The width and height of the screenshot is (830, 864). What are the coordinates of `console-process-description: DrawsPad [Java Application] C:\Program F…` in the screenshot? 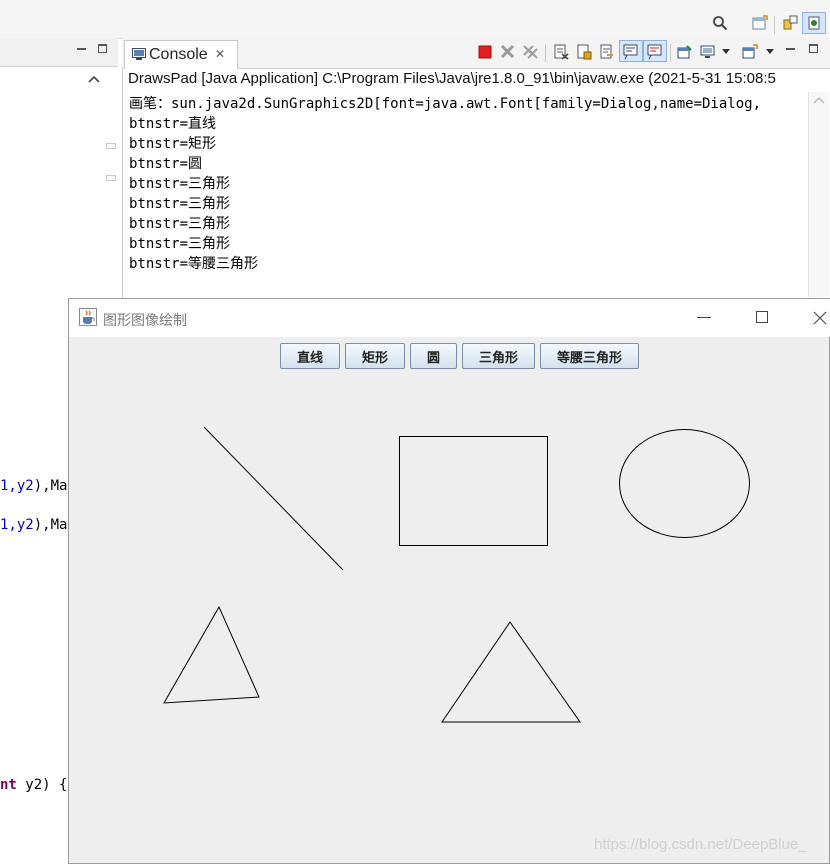 It's located at (452, 78).